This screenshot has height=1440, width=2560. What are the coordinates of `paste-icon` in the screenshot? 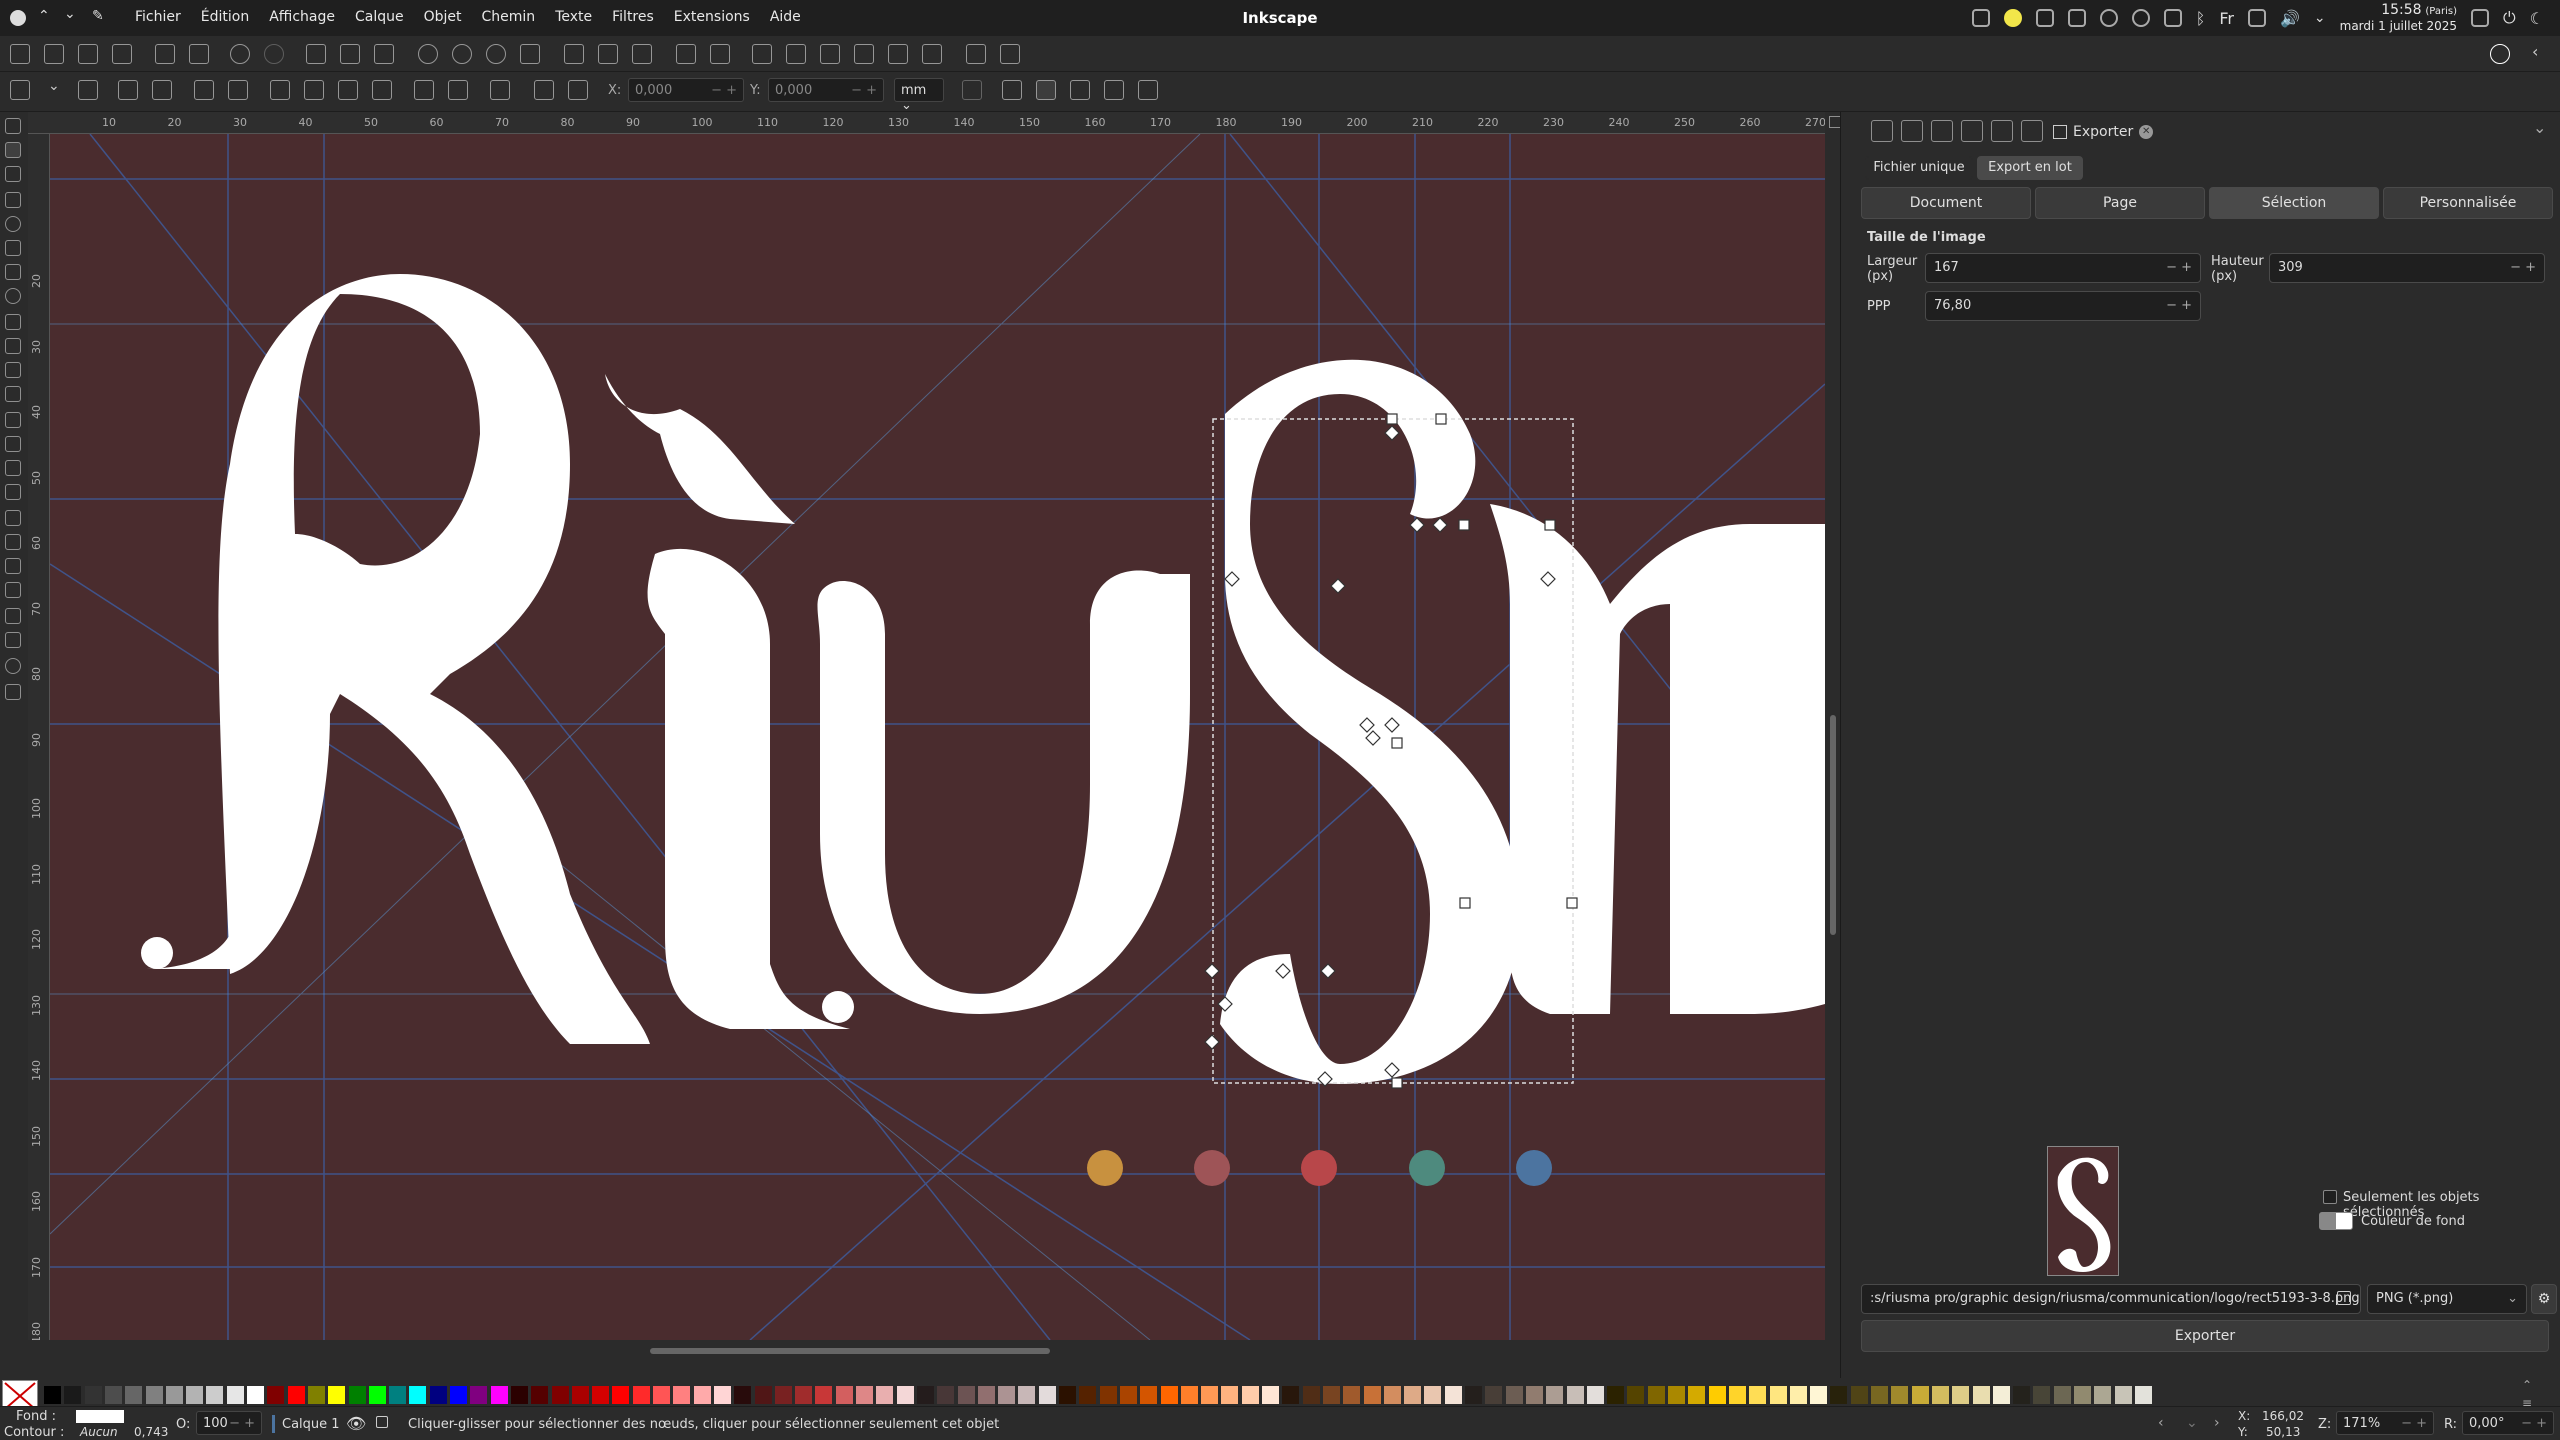 It's located at (384, 54).